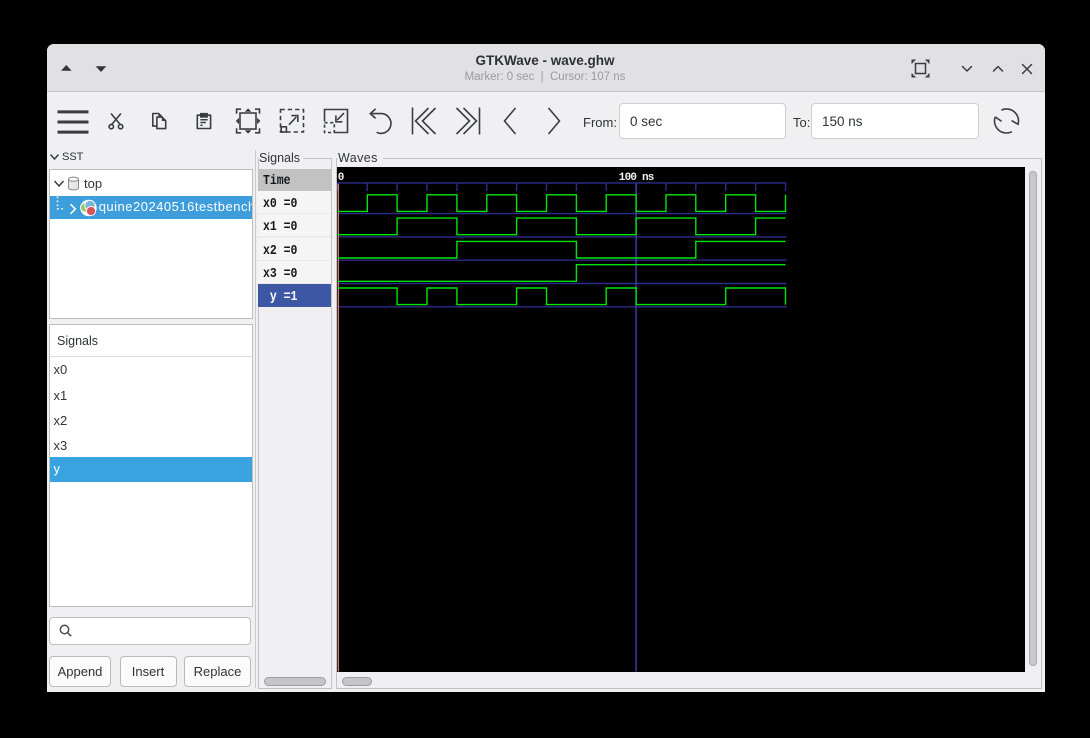 The image size is (1090, 738). I want to click on svg-text: 100 ns, so click(636, 178).